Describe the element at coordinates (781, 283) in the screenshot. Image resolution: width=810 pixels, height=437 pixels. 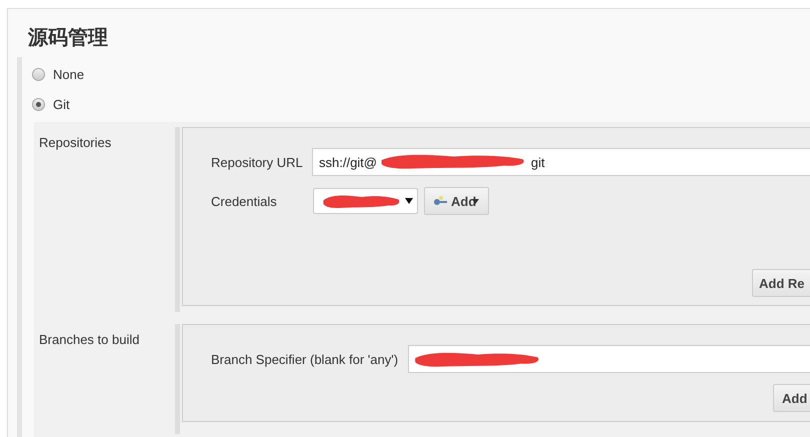
I see `add-repository-button: Add Re` at that location.